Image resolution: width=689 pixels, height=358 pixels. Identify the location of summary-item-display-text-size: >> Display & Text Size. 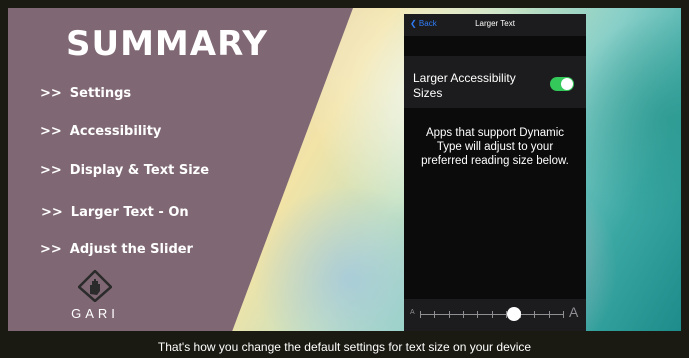
(124, 170).